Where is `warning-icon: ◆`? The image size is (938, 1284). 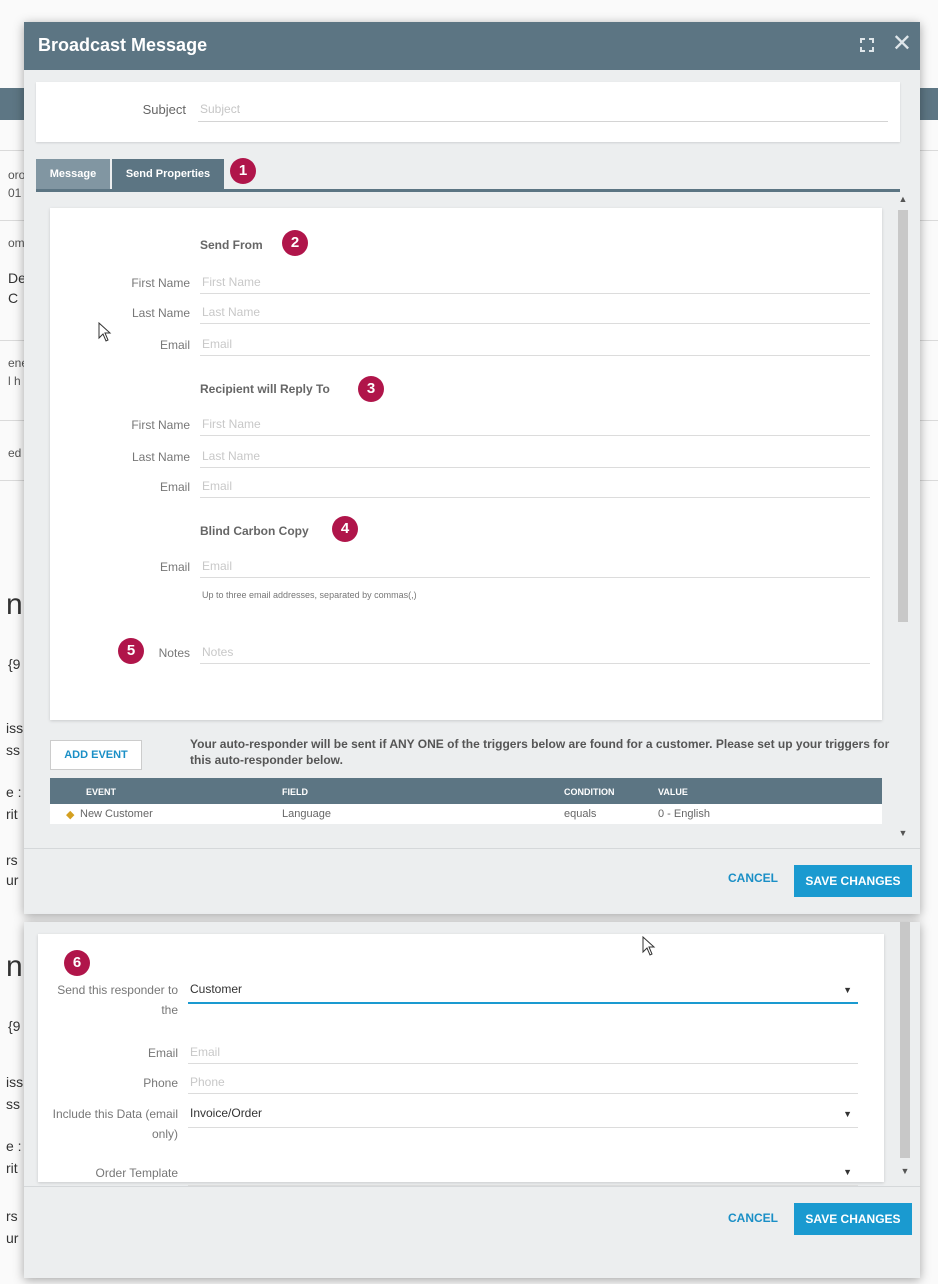
warning-icon: ◆ is located at coordinates (70, 815).